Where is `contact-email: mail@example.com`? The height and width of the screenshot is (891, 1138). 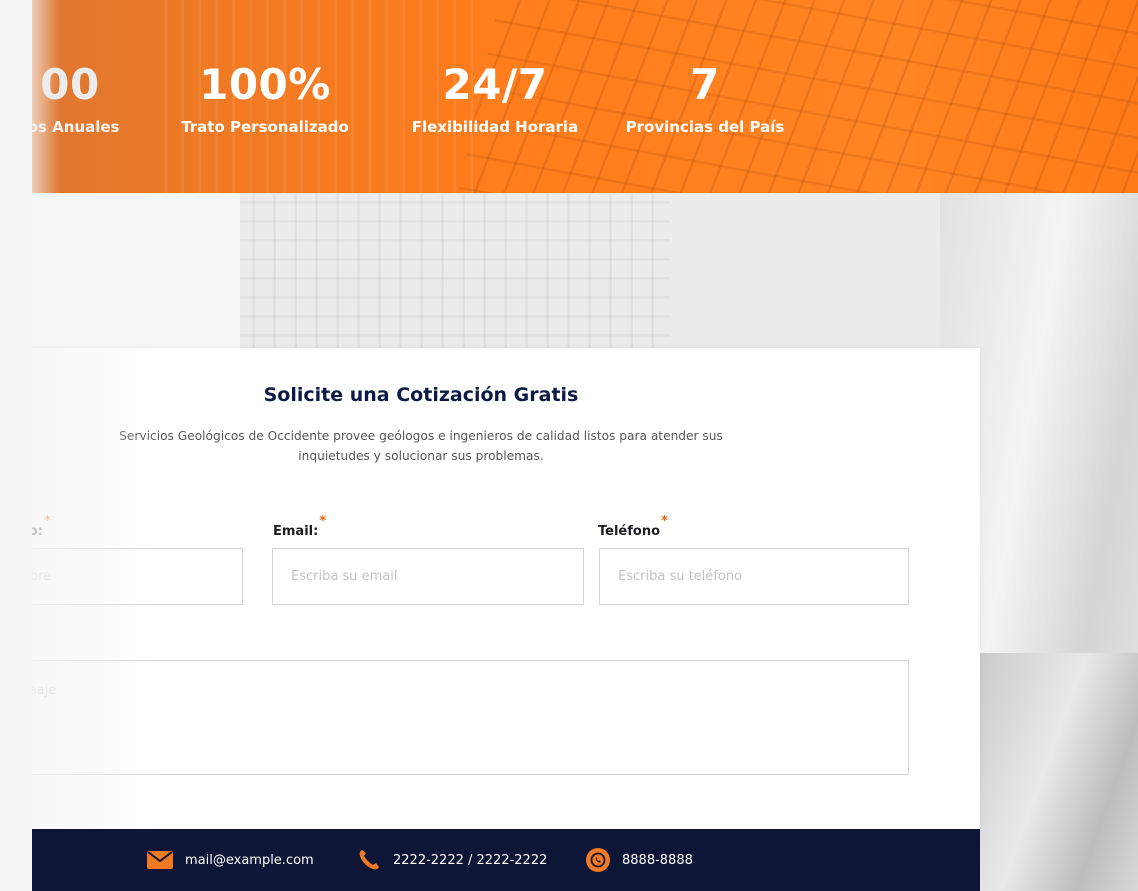
contact-email: mail@example.com is located at coordinates (230, 860).